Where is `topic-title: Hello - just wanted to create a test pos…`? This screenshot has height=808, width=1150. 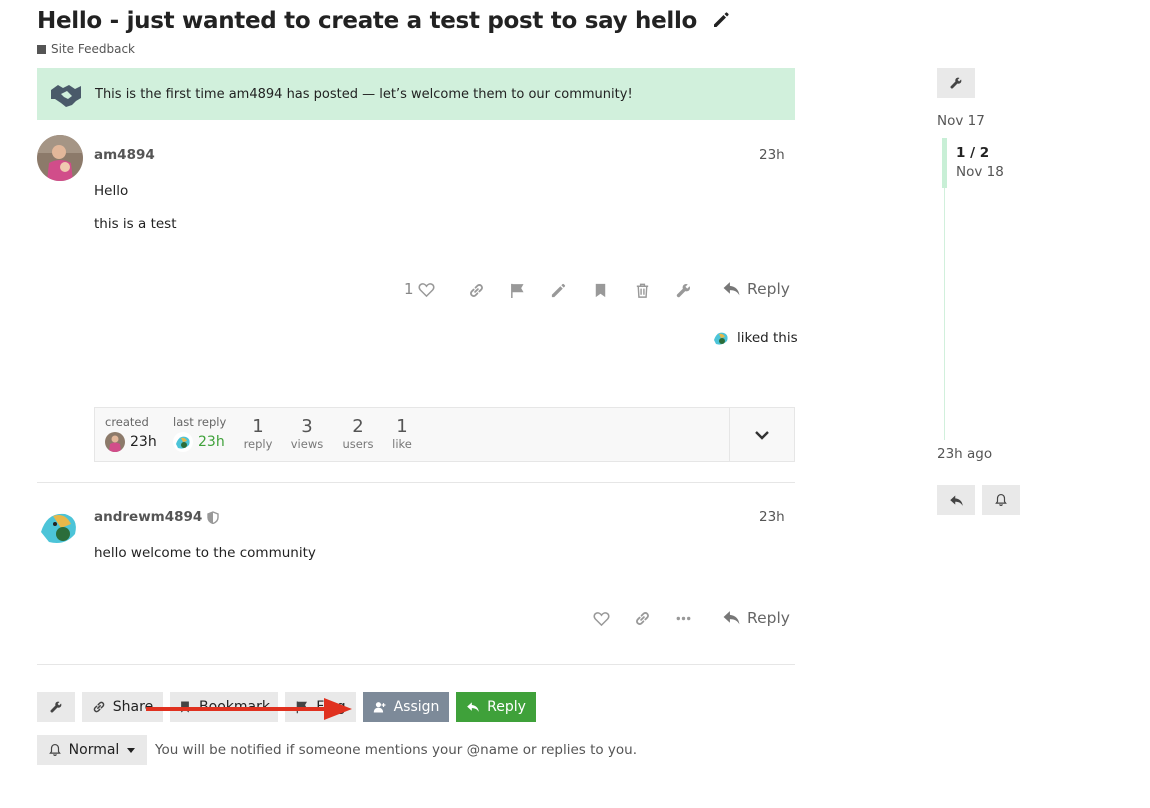 topic-title: Hello - just wanted to create a test pos… is located at coordinates (384, 22).